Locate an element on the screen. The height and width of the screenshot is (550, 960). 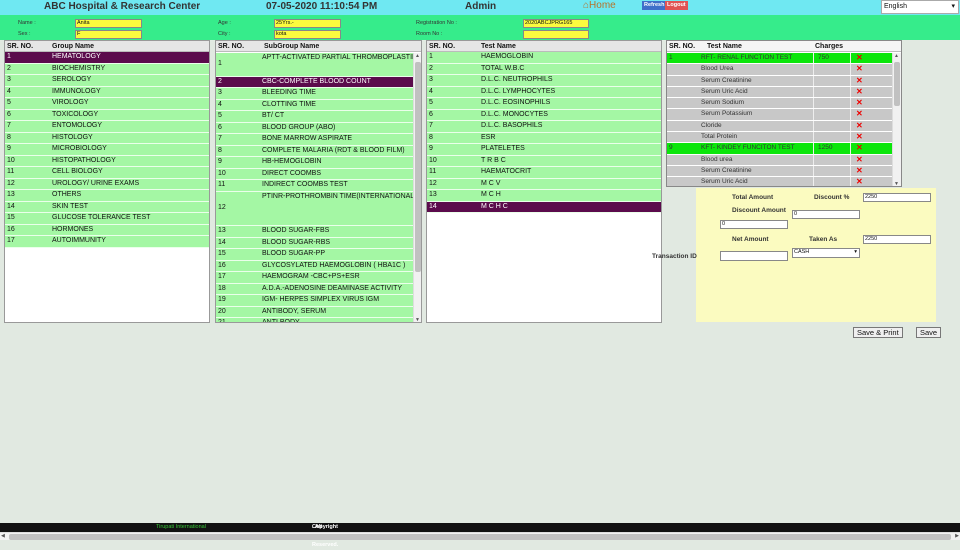
list-row: 19 IGM- HERPES SIMPLEX VIRUS IGM is located at coordinates (315, 301).